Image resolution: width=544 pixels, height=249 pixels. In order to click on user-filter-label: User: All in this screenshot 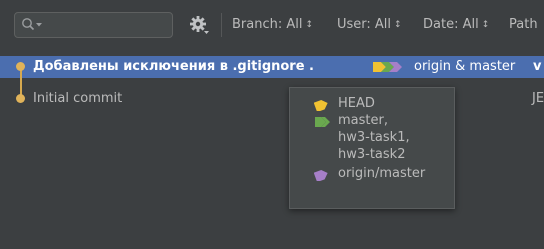, I will do `click(364, 24)`.